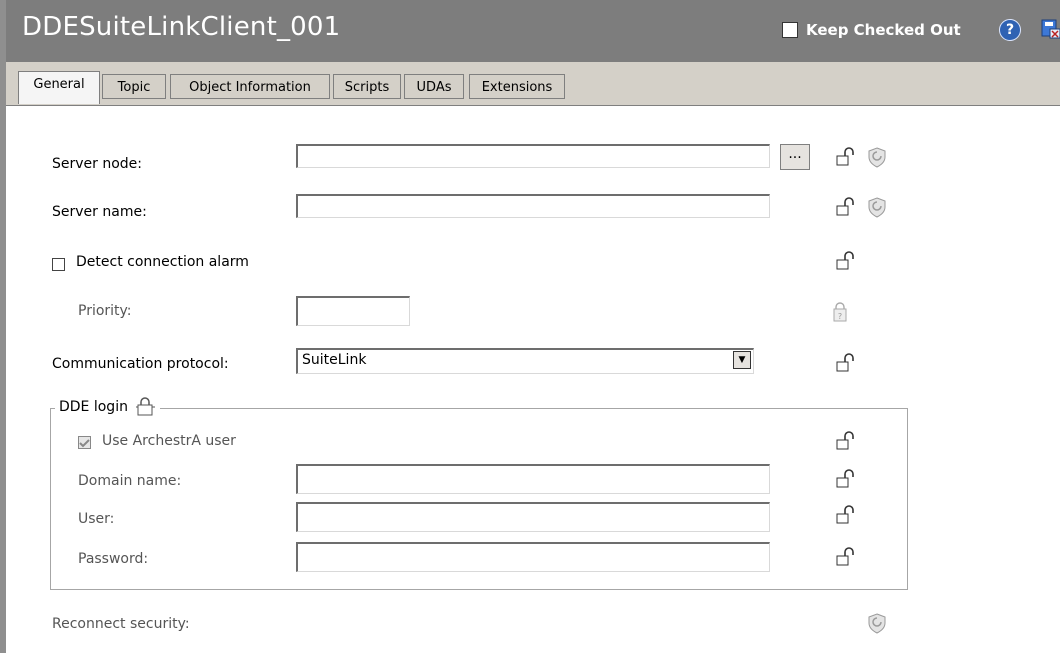 The image size is (1060, 653). I want to click on password-input, so click(533, 557).